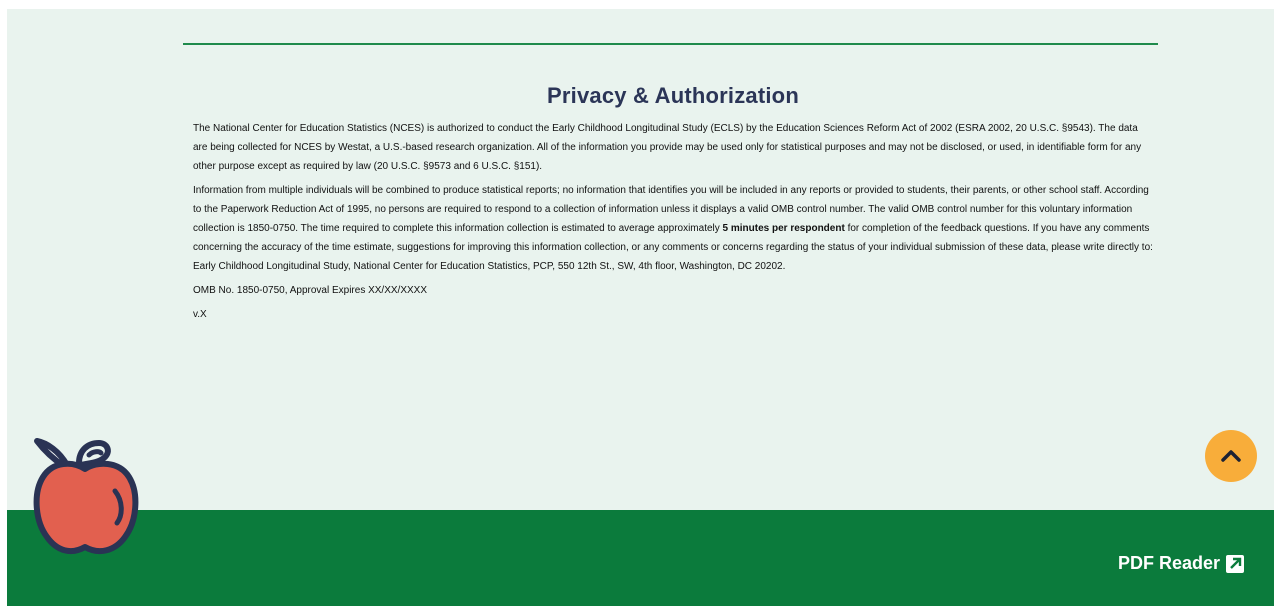 This screenshot has height=606, width=1274. I want to click on privacy-title: Privacy & Authorization, so click(673, 95).